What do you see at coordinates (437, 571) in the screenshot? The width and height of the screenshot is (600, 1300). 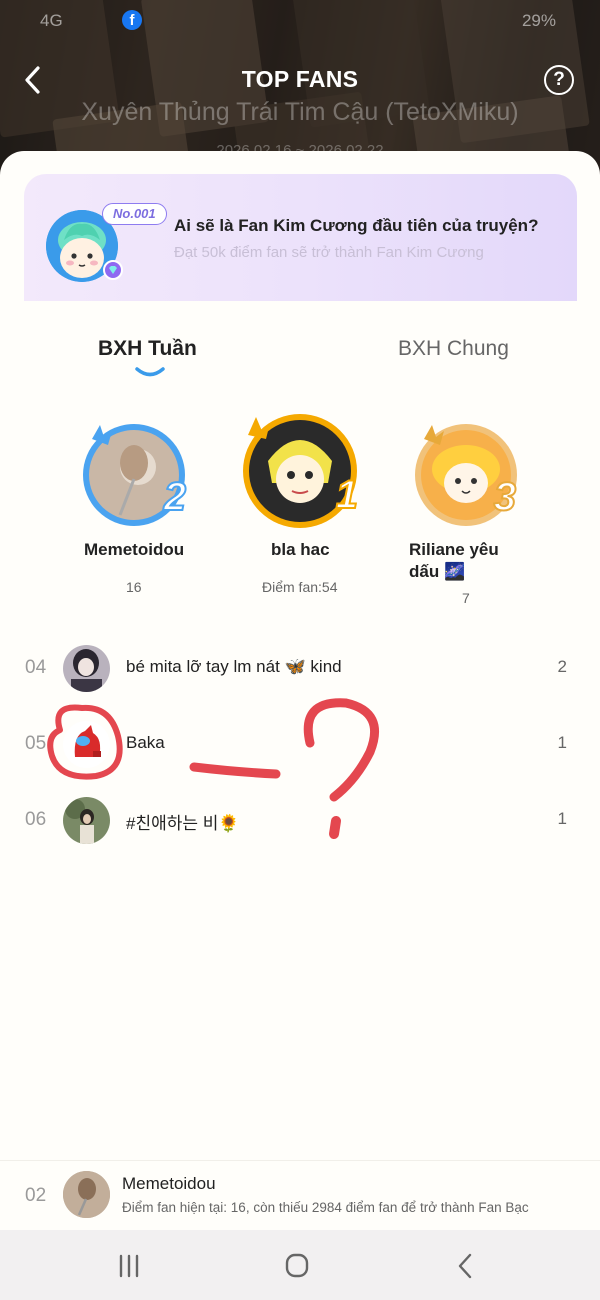 I see `podium-third-name-line2: dấu 🌌` at bounding box center [437, 571].